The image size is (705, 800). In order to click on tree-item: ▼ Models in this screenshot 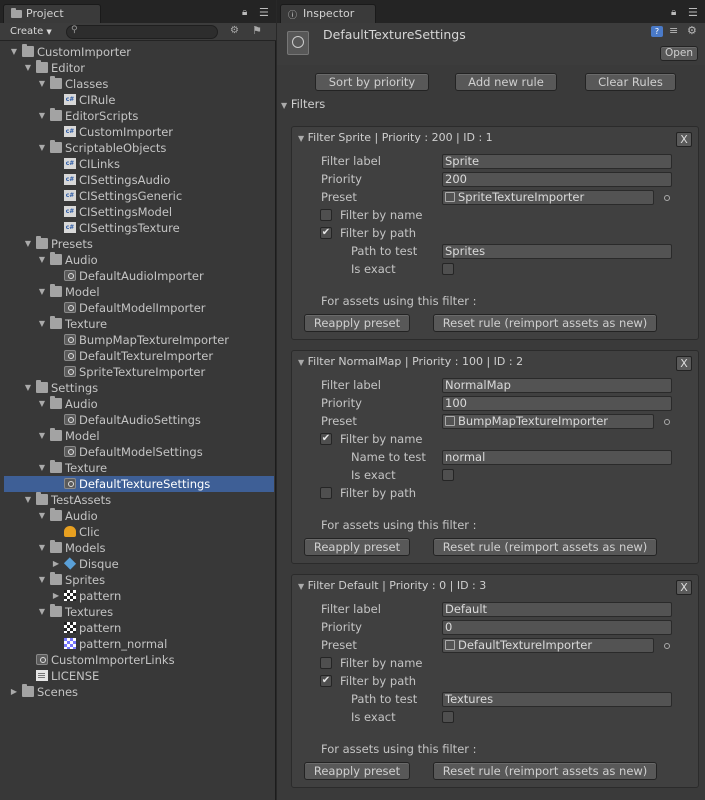, I will do `click(139, 548)`.